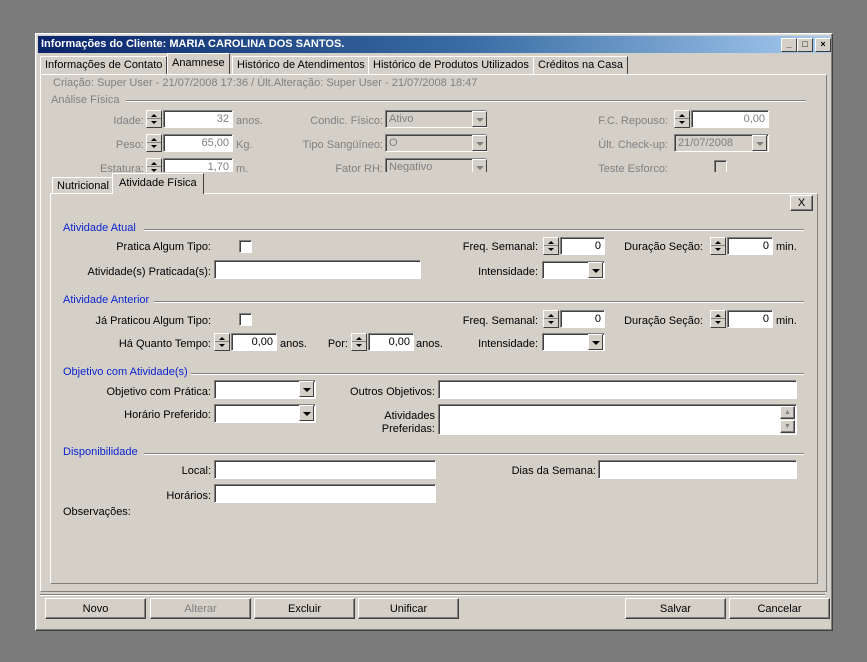  Describe the element at coordinates (789, 45) in the screenshot. I see `minimize-icon: _` at that location.